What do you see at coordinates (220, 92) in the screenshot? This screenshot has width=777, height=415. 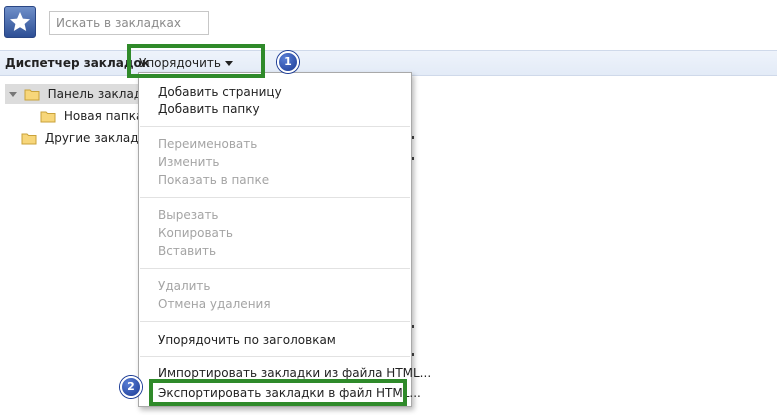 I see `menu-item-add-page: Добавить страницу` at bounding box center [220, 92].